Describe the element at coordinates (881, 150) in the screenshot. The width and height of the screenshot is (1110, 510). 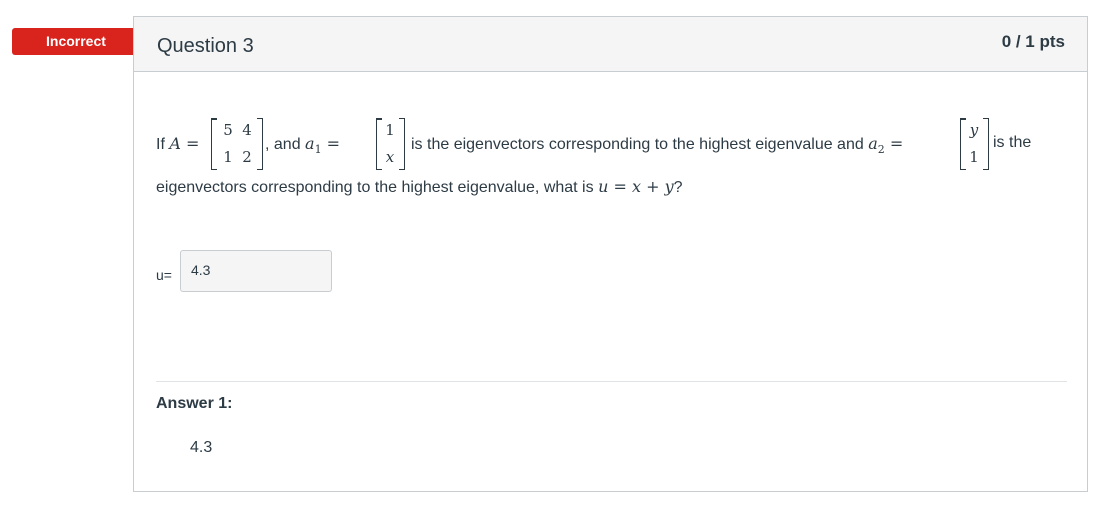
I see `math-sub2: 2` at that location.